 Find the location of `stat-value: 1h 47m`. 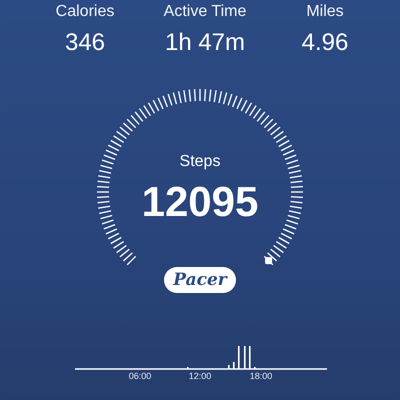

stat-value: 1h 47m is located at coordinates (205, 43).